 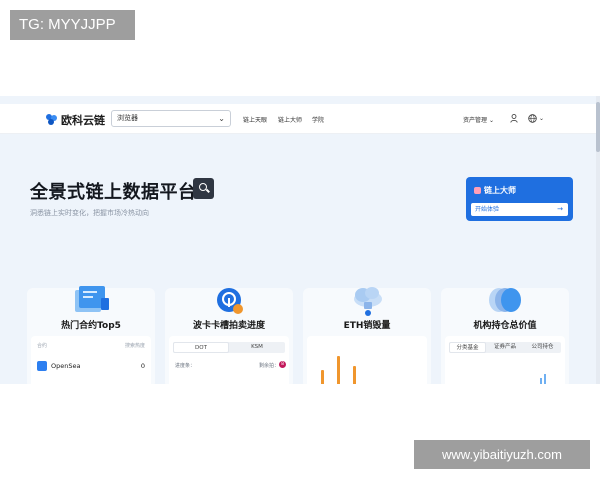 I want to click on card-title: ETH销毁量, so click(x=367, y=326).